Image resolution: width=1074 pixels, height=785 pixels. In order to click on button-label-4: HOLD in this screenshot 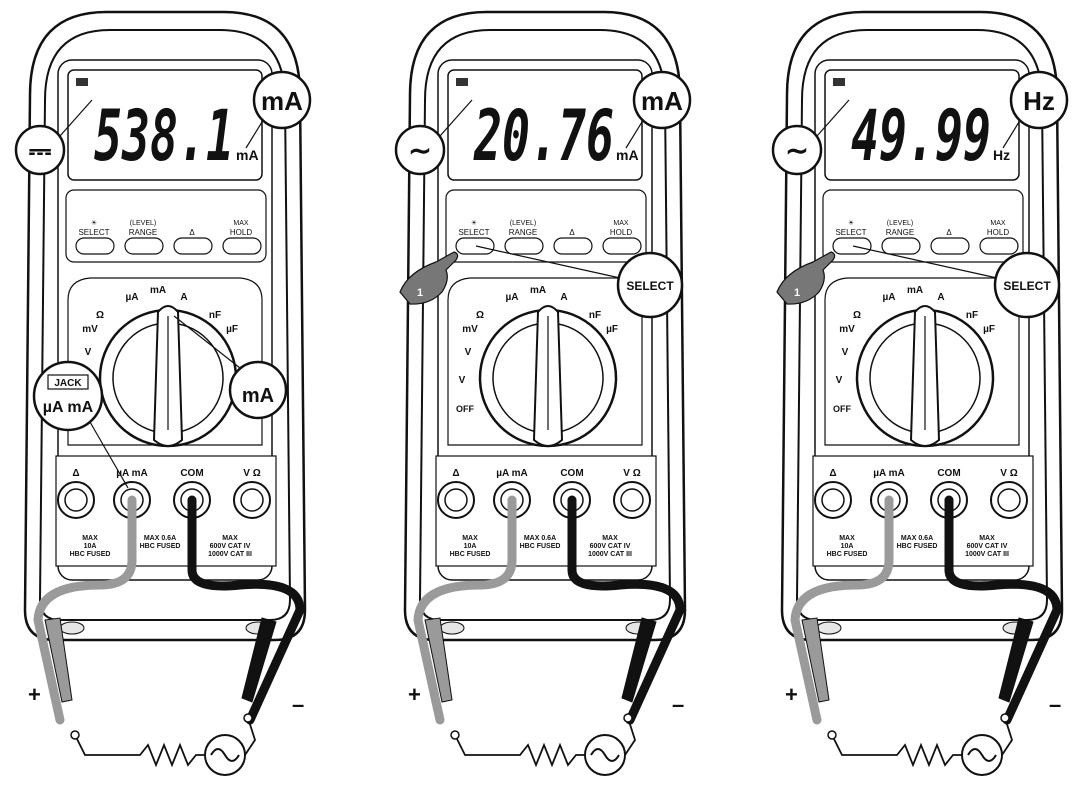, I will do `click(998, 232)`.